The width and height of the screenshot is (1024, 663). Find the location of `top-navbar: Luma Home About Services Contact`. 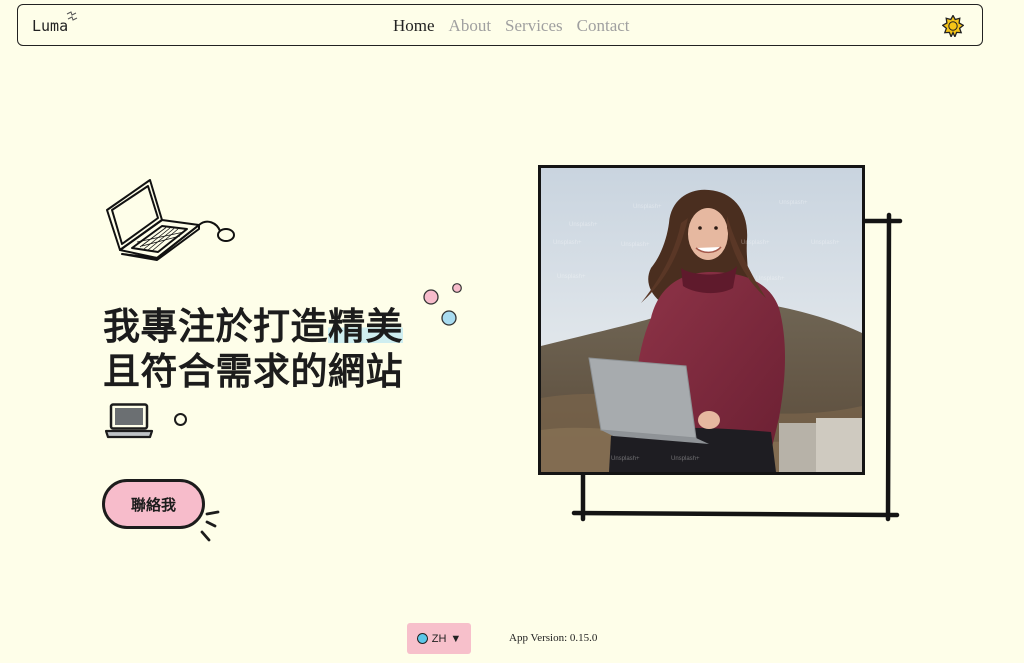

top-navbar: Luma Home About Services Contact is located at coordinates (500, 25).